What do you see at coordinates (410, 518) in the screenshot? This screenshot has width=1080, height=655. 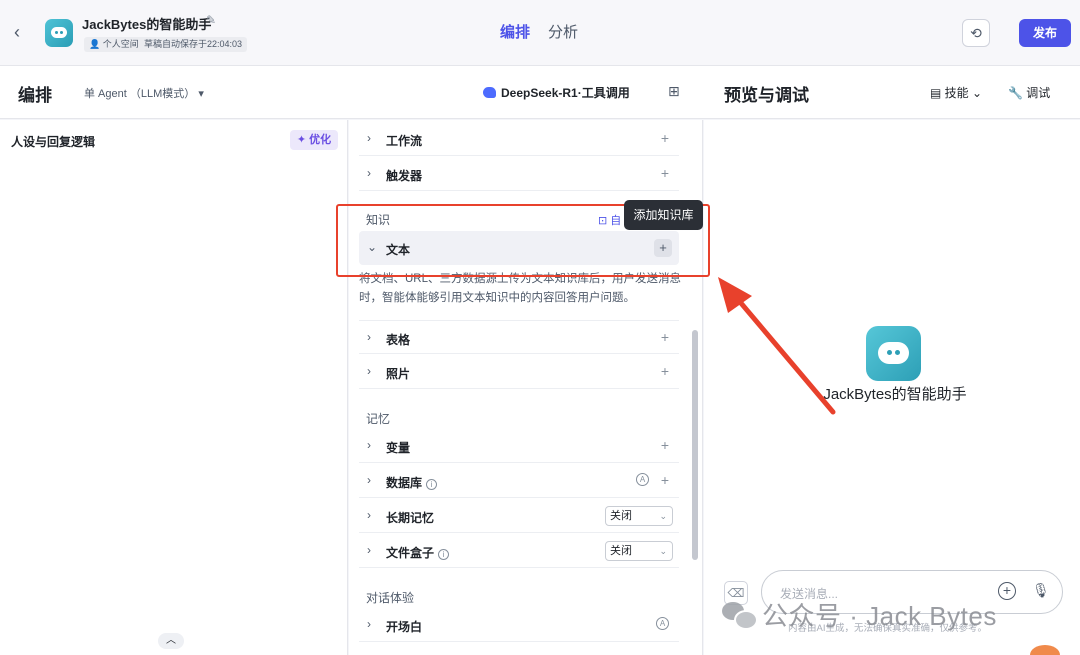 I see `long-memory-label: 长期记忆` at bounding box center [410, 518].